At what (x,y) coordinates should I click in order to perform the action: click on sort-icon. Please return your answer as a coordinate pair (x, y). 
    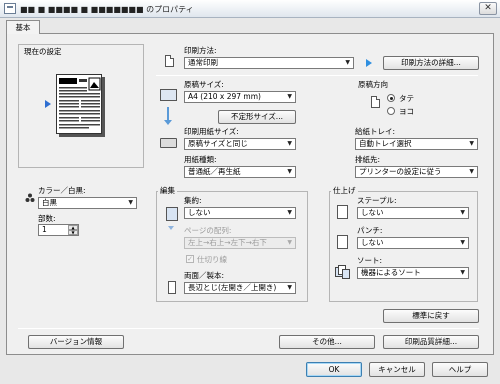
    Looking at the image, I should click on (343, 272).